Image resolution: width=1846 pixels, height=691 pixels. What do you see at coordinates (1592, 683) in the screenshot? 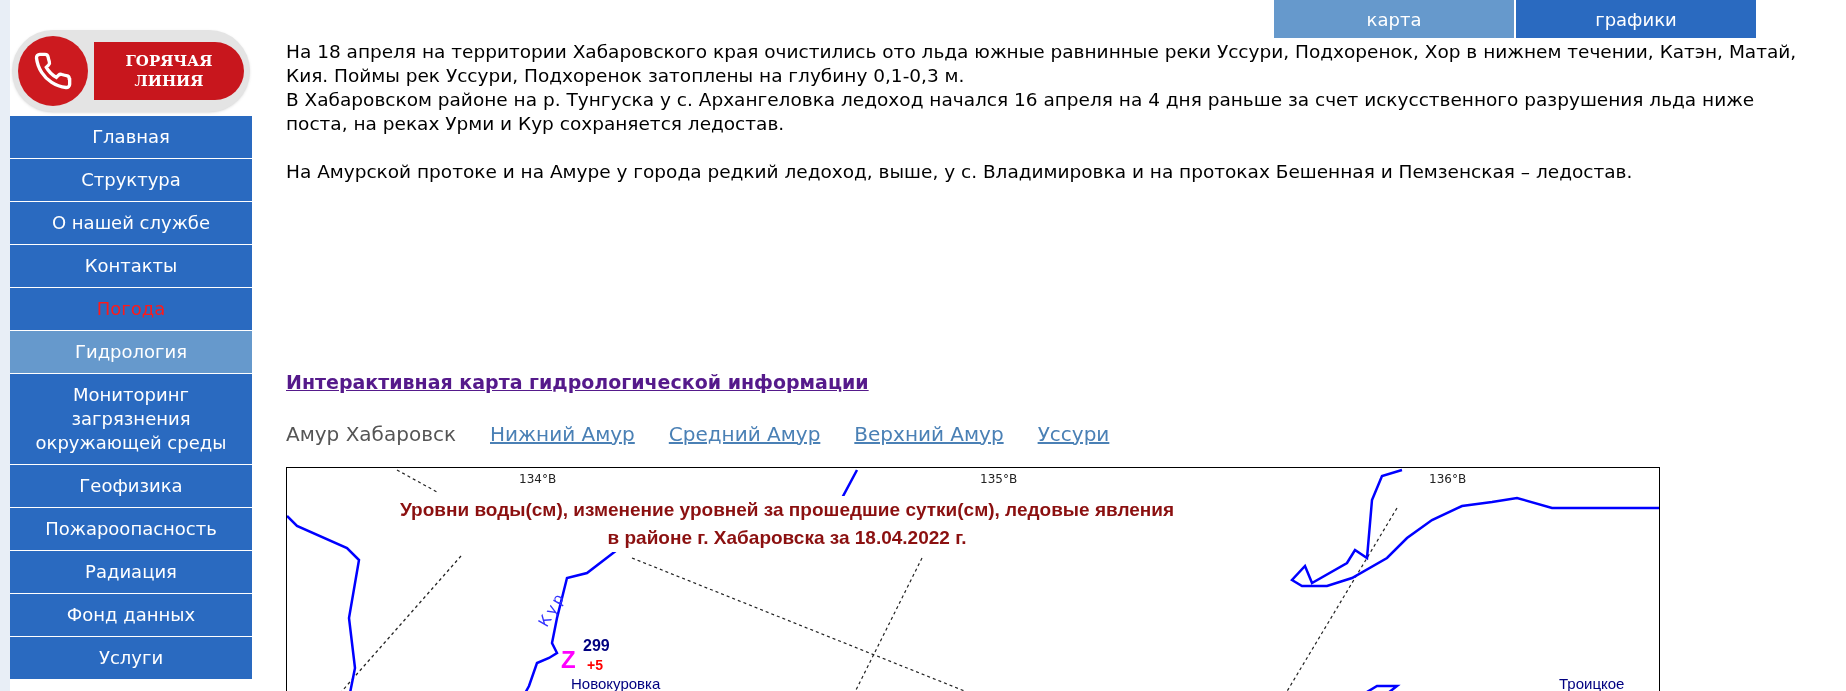
I see `place-label: Троицкое` at bounding box center [1592, 683].